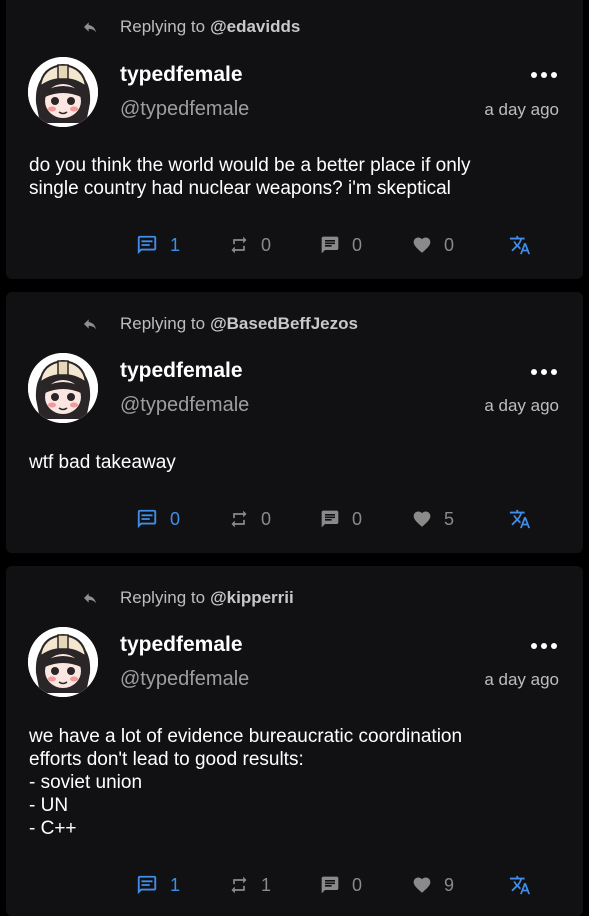 The image size is (589, 916). What do you see at coordinates (433, 885) in the screenshot?
I see `favorite-button: 9` at bounding box center [433, 885].